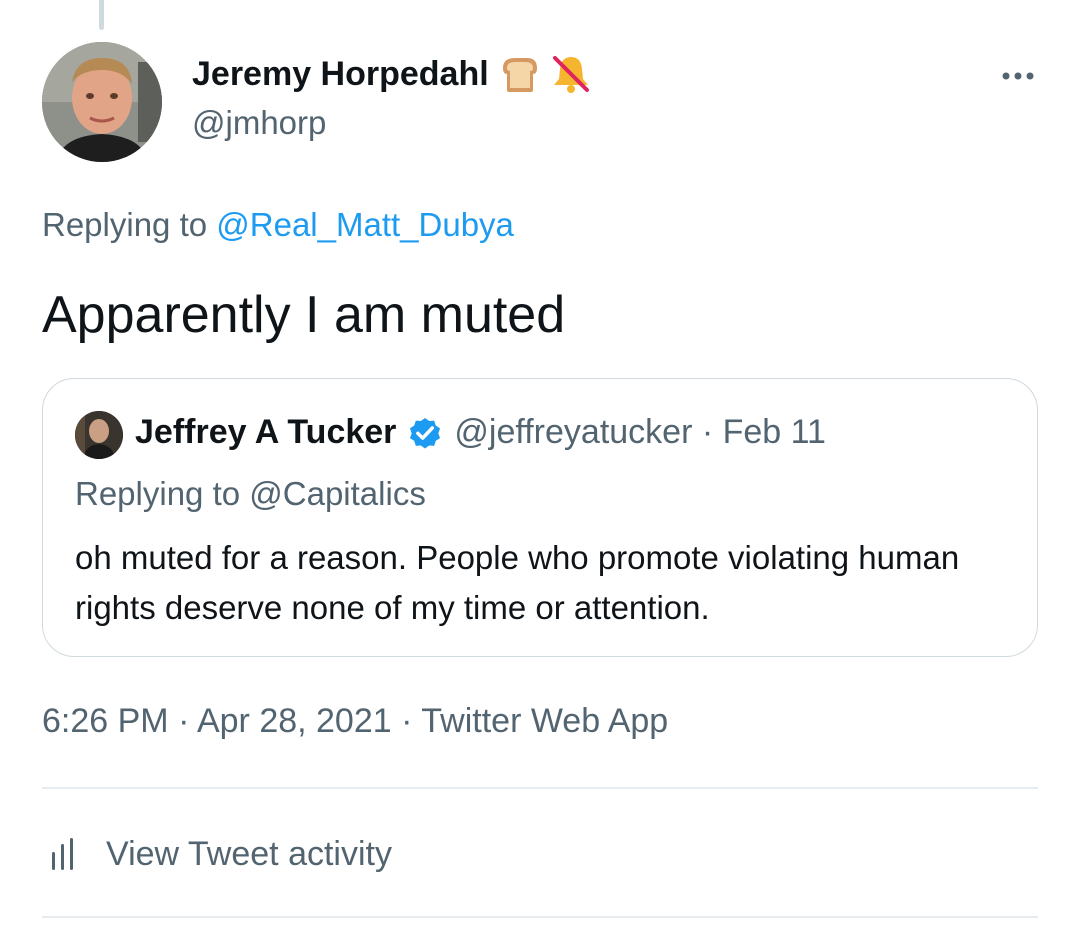 The image size is (1080, 938). I want to click on more-icon, so click(1018, 76).